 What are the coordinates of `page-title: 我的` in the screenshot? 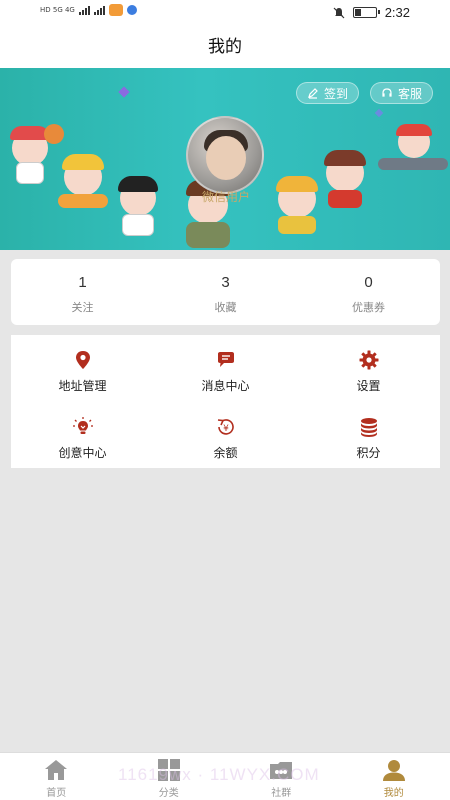 It's located at (225, 47).